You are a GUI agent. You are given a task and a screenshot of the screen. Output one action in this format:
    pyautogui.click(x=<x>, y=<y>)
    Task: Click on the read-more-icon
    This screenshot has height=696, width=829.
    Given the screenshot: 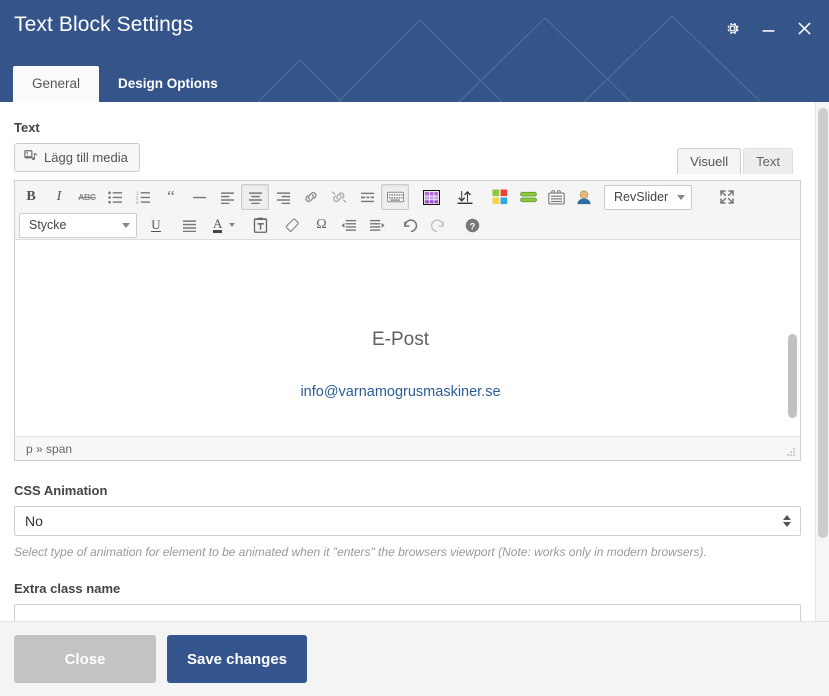 What is the action you would take?
    pyautogui.click(x=367, y=197)
    